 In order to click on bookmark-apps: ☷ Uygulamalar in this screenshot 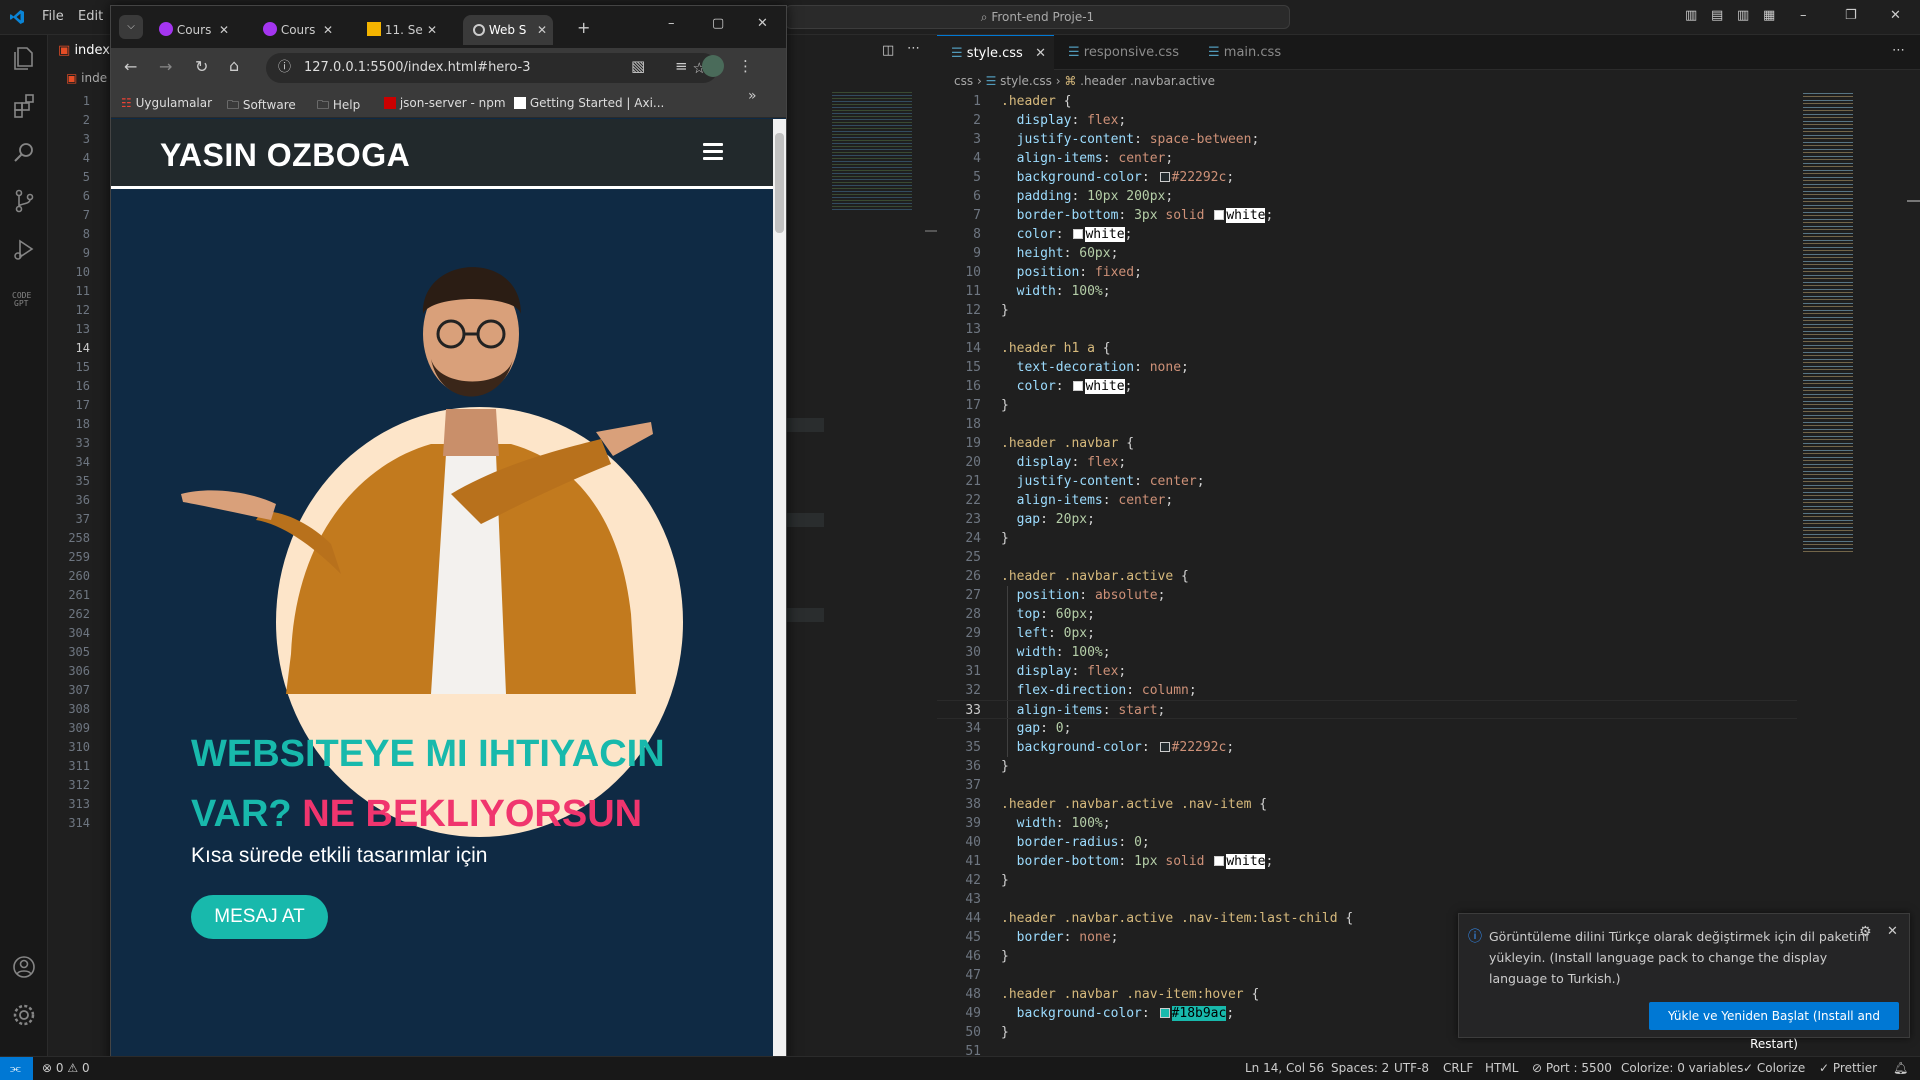, I will do `click(166, 103)`.